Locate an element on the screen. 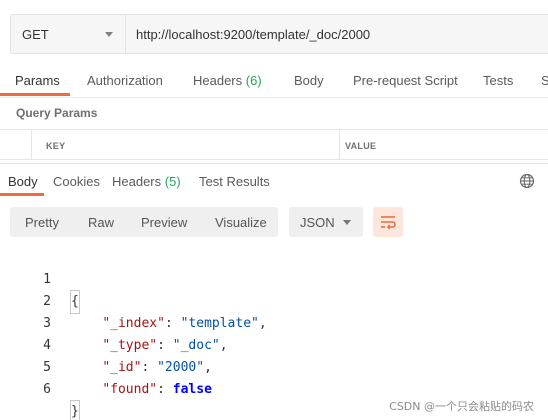 Image resolution: width=548 pixels, height=420 pixels. tab-tests-label: Tests is located at coordinates (498, 80).